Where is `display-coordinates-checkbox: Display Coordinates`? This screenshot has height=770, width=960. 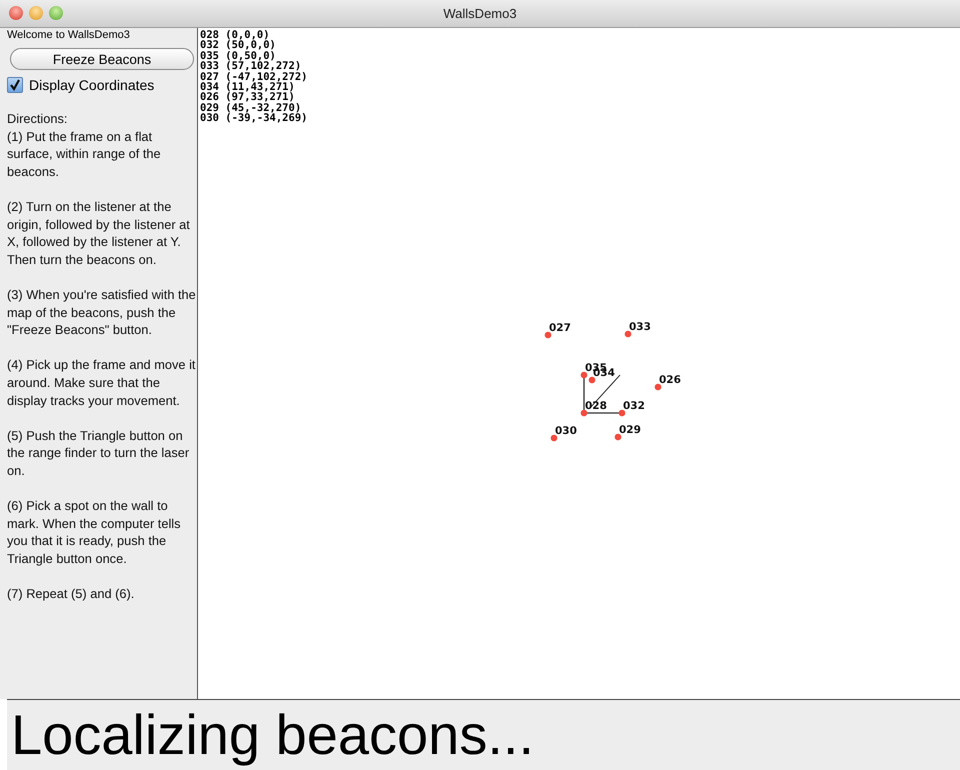 display-coordinates-checkbox: Display Coordinates is located at coordinates (102, 85).